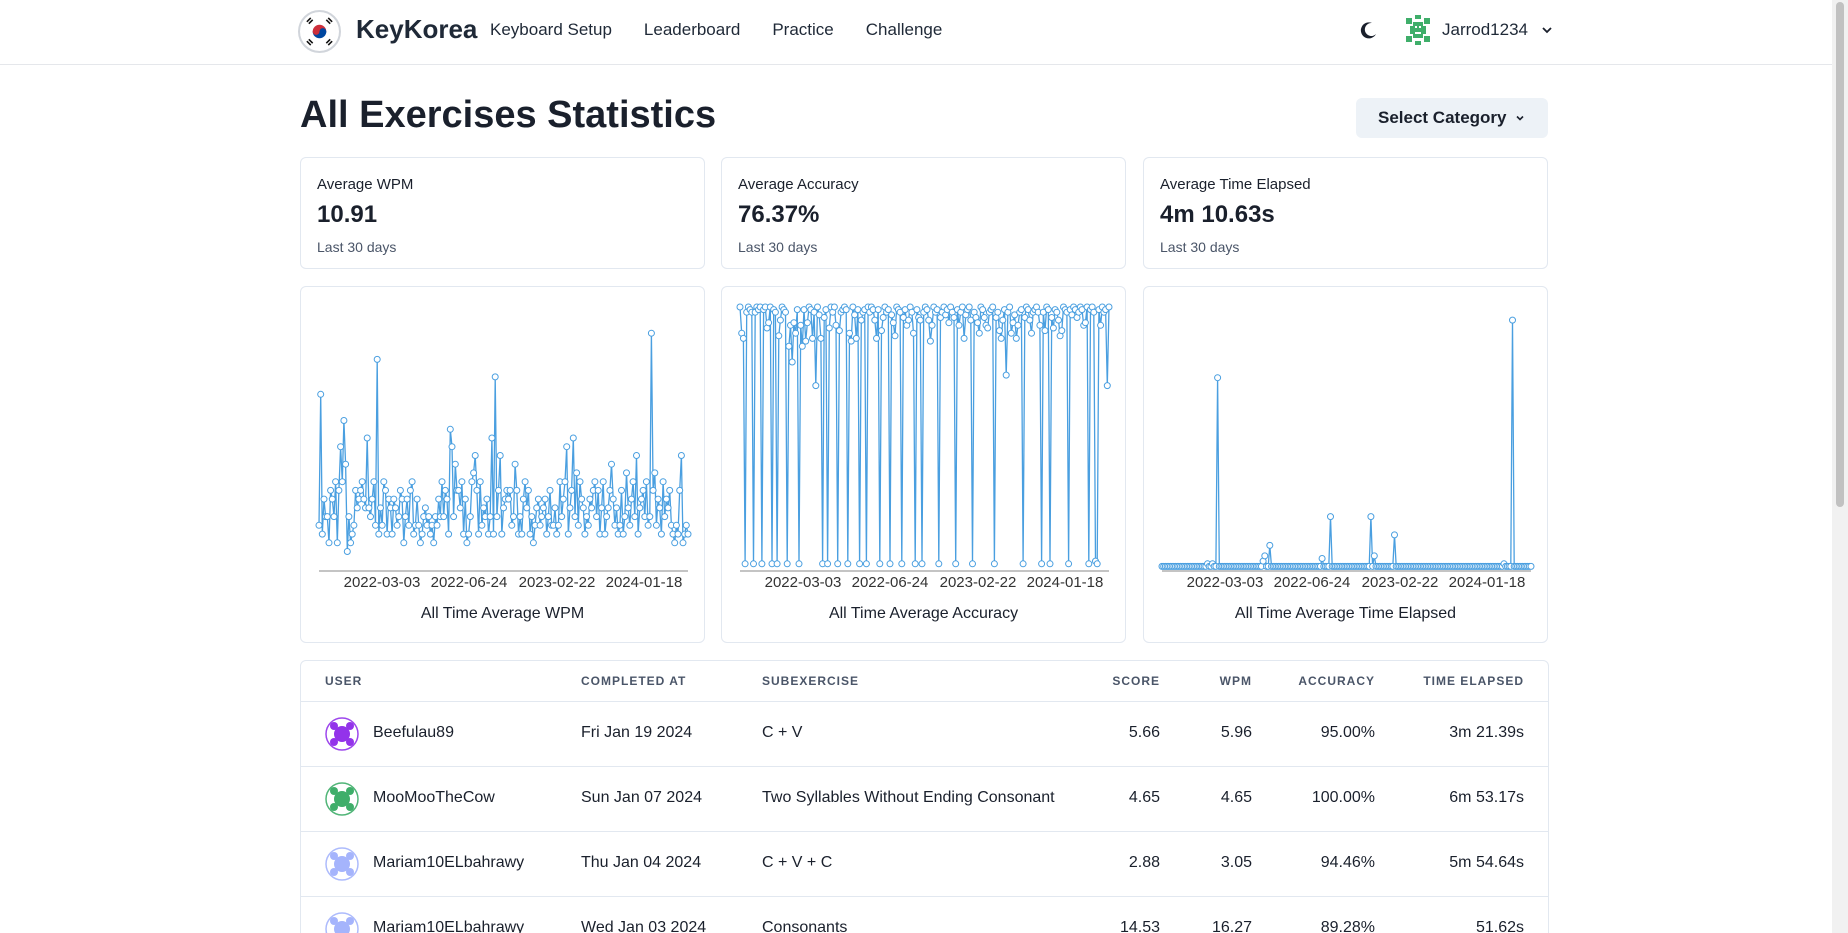 This screenshot has width=1848, height=933. Describe the element at coordinates (448, 863) in the screenshot. I see `row-user: Mariam10ELbahrawy` at that location.